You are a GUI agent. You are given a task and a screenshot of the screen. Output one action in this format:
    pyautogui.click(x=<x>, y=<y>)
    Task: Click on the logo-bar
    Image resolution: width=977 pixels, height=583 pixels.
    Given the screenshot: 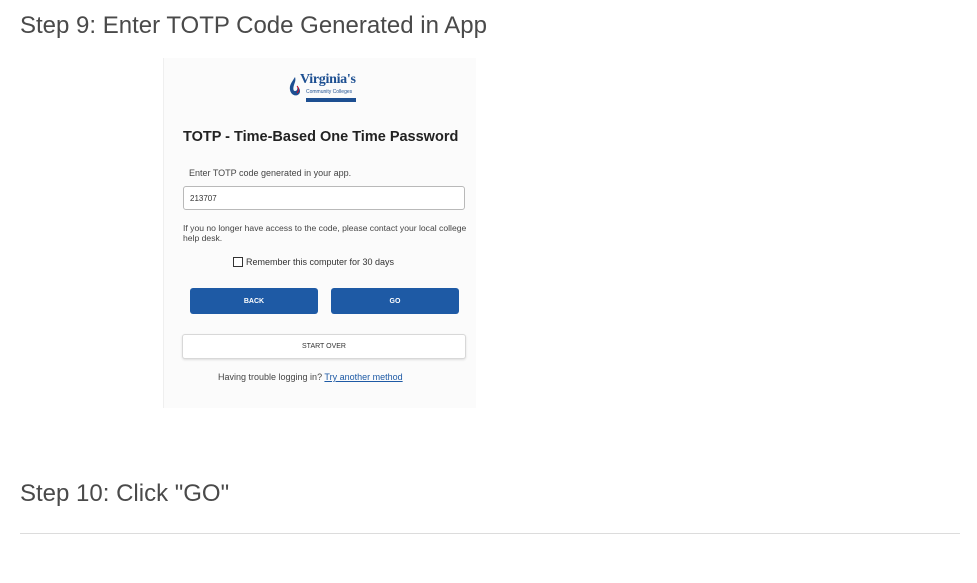 What is the action you would take?
    pyautogui.click(x=331, y=100)
    